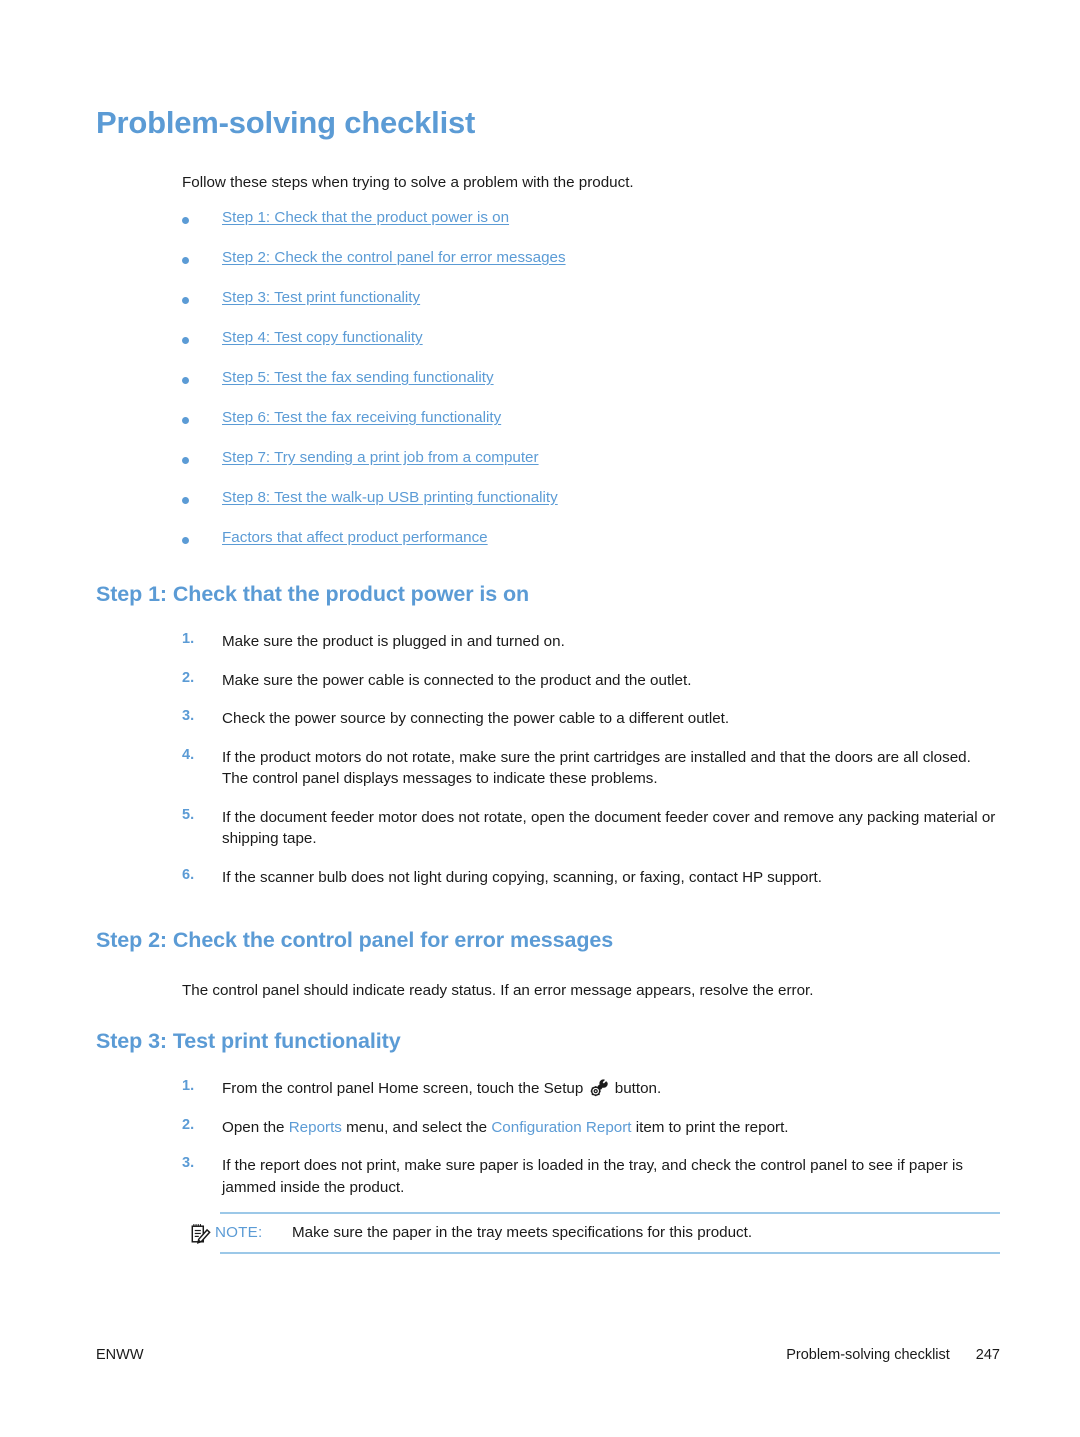 This screenshot has width=1080, height=1437. What do you see at coordinates (321, 297) in the screenshot?
I see `link-step-3: Step 3: Test print functionality` at bounding box center [321, 297].